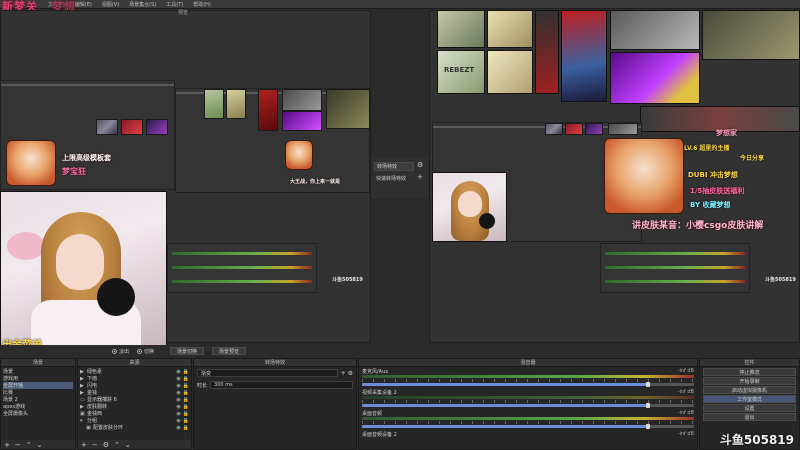 The height and width of the screenshot is (450, 800). I want to click on exit-button: 退出, so click(749, 417).